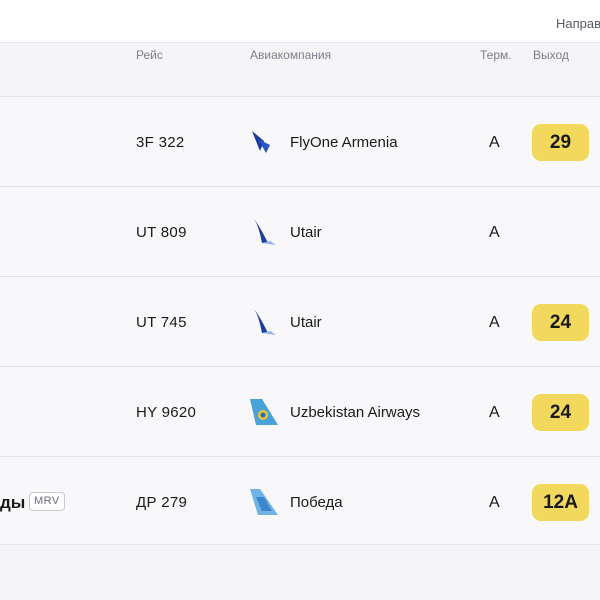 The width and height of the screenshot is (600, 600). I want to click on pobeda-logo-icon, so click(264, 502).